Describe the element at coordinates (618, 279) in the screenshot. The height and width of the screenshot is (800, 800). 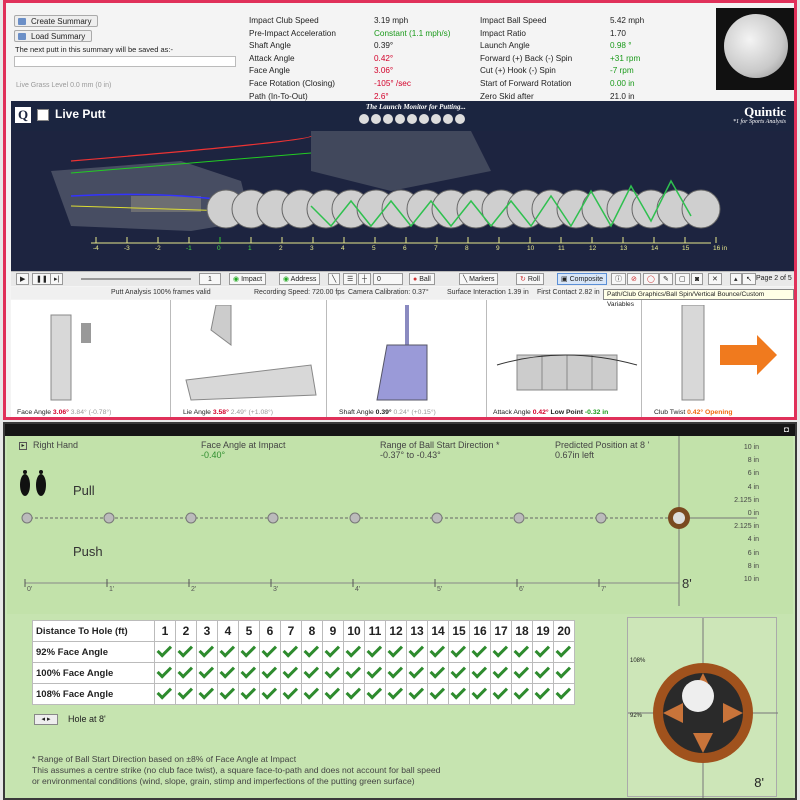
I see `info-icon: ⓘ` at that location.